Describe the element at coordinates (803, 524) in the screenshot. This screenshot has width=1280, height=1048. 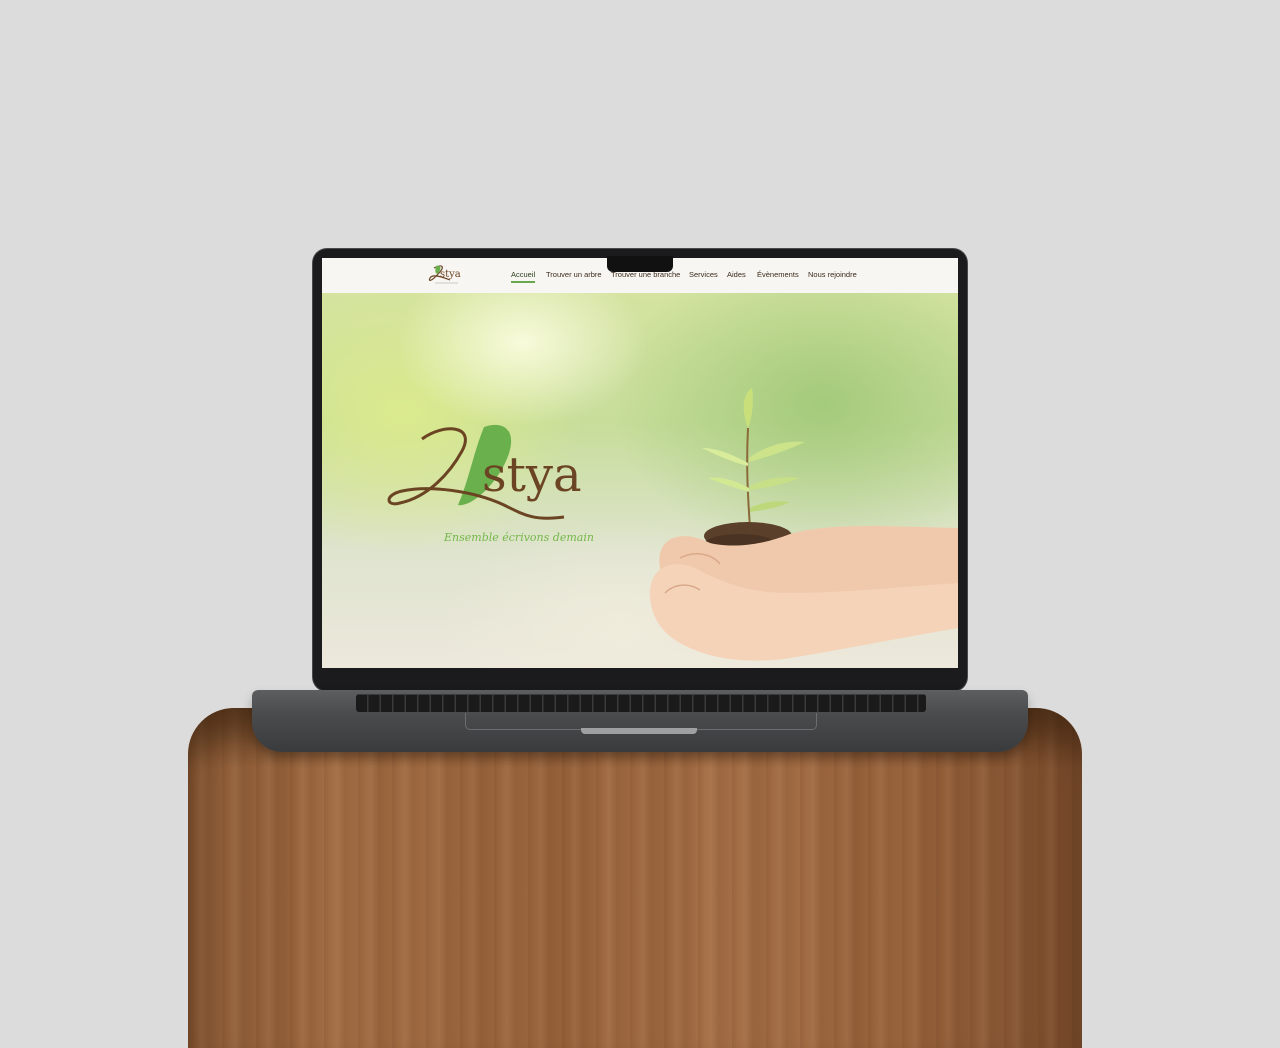
I see `seedling-in-hands-image` at that location.